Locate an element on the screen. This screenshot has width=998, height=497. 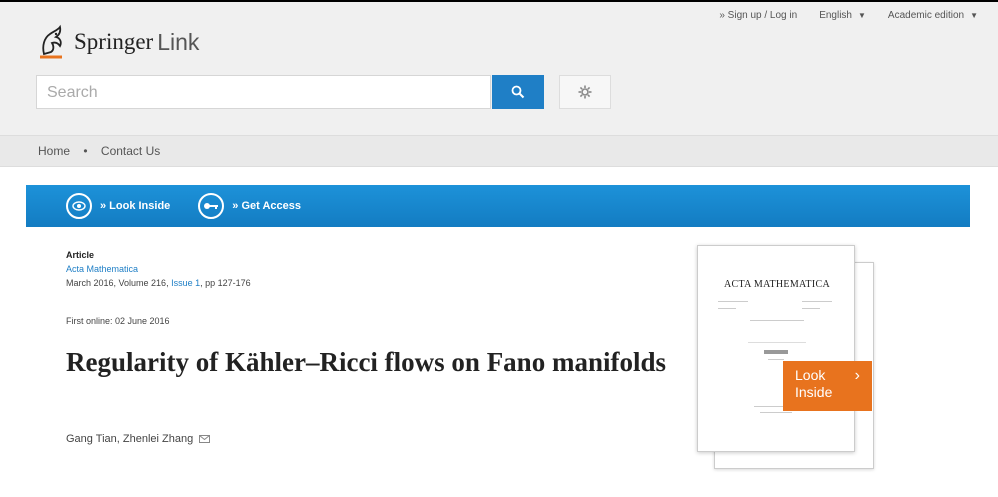
chevron-right-icon: › is located at coordinates (857, 375).